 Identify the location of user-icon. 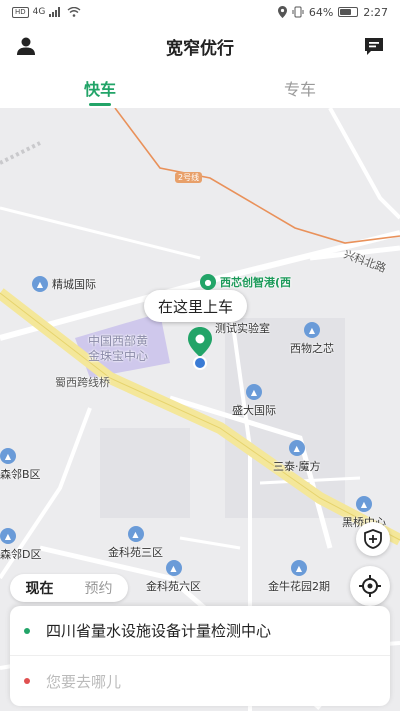
(26, 46).